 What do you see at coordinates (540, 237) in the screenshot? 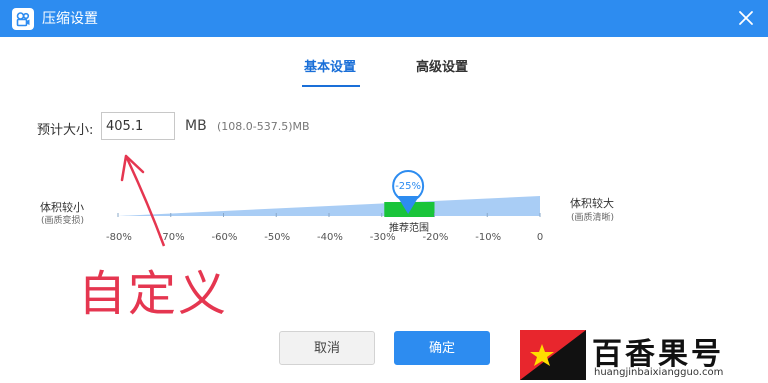
I see `slider-tick-label: 0` at bounding box center [540, 237].